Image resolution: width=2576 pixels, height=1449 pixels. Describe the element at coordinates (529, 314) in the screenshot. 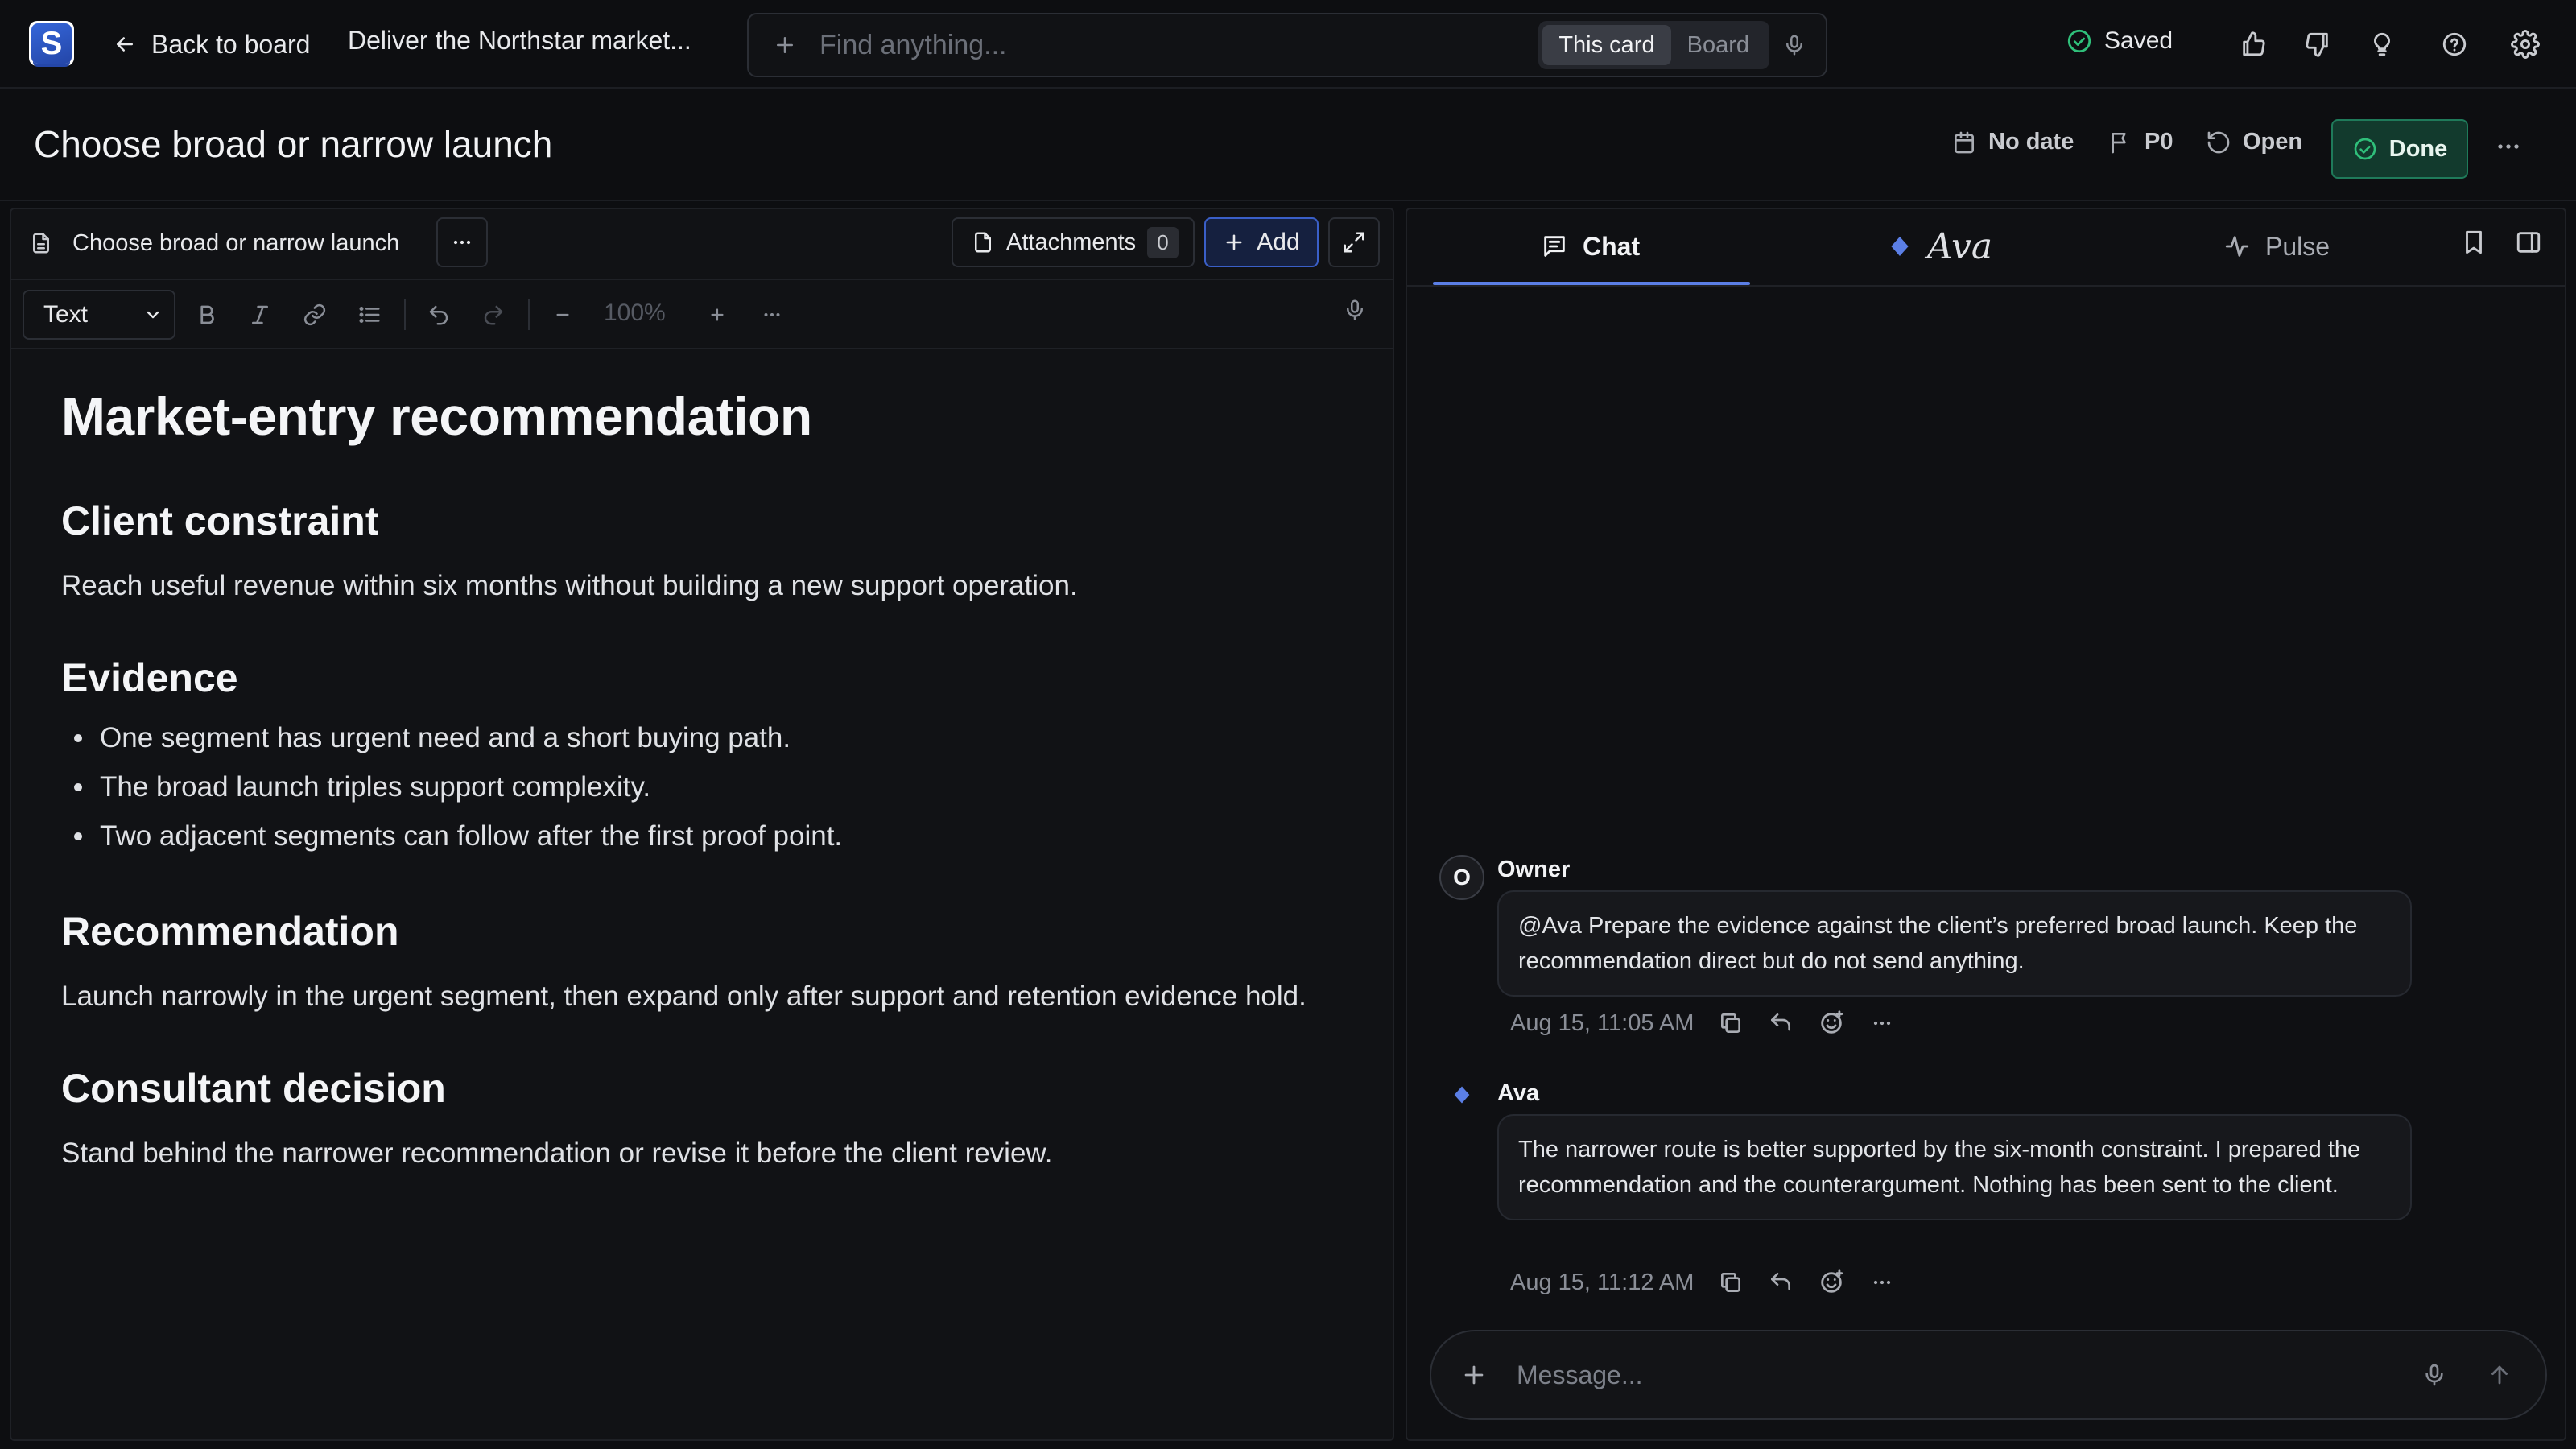

I see `toolbar-separator` at that location.